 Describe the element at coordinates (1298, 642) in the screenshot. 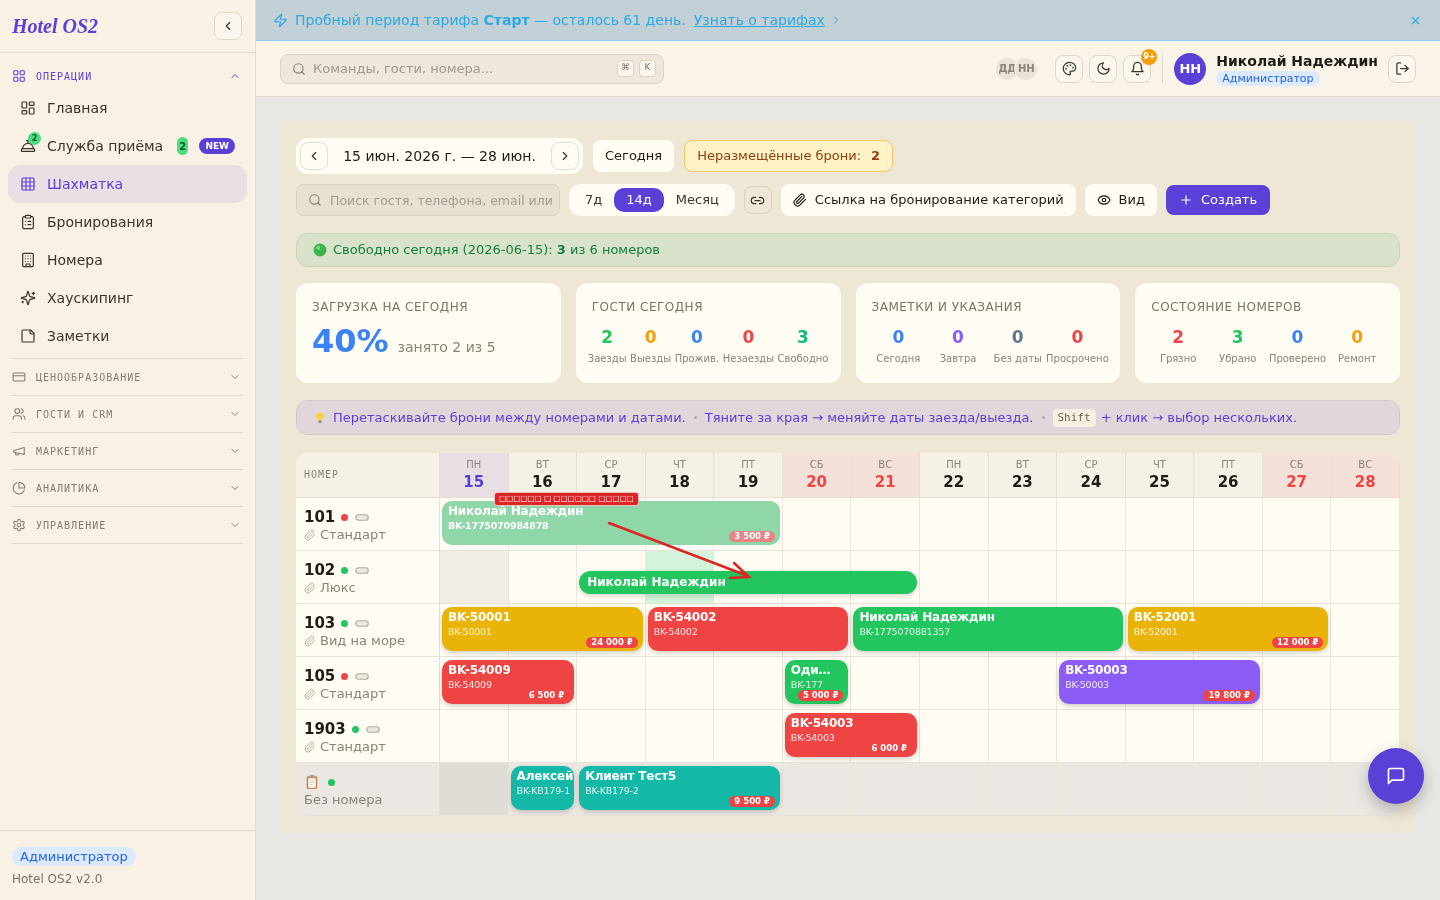

I see `price-badge: 12 000 ₽` at that location.